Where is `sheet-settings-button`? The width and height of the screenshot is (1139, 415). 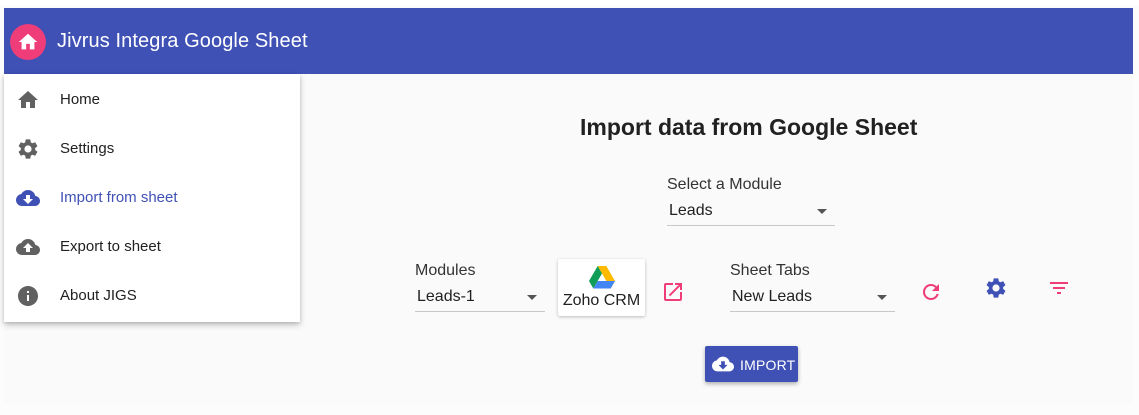 sheet-settings-button is located at coordinates (996, 288).